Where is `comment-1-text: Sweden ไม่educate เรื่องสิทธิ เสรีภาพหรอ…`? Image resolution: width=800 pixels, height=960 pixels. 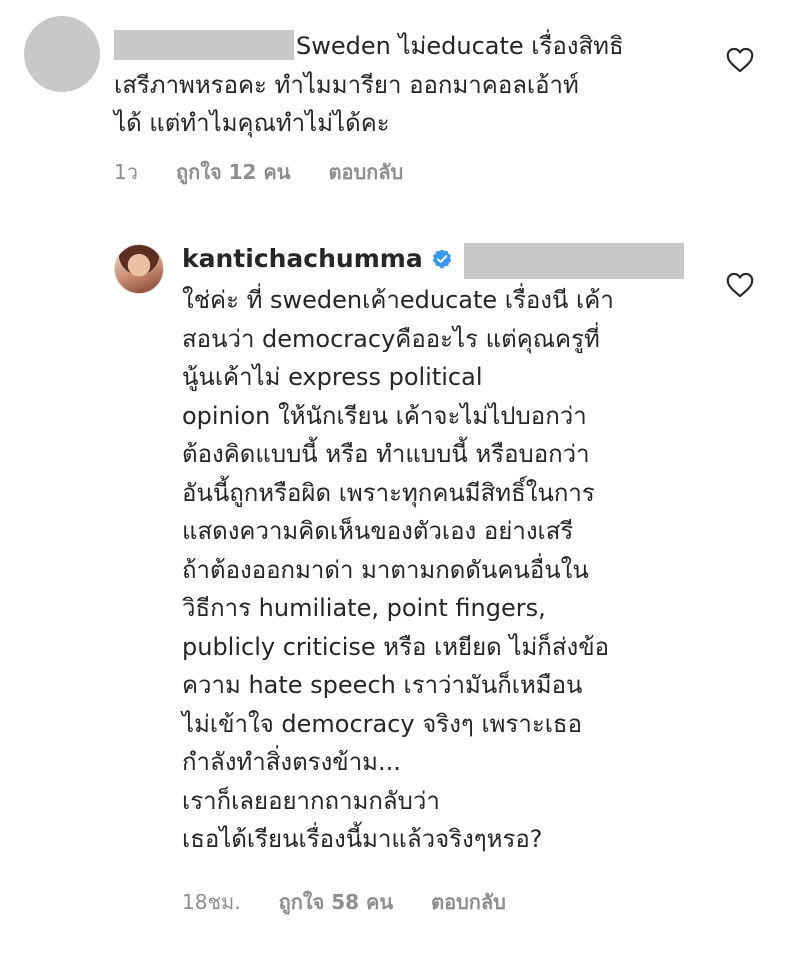
comment-1-text: Sweden ไม่educate เรื่องสิทธิ เสรีภาพหรอ… is located at coordinates (369, 85).